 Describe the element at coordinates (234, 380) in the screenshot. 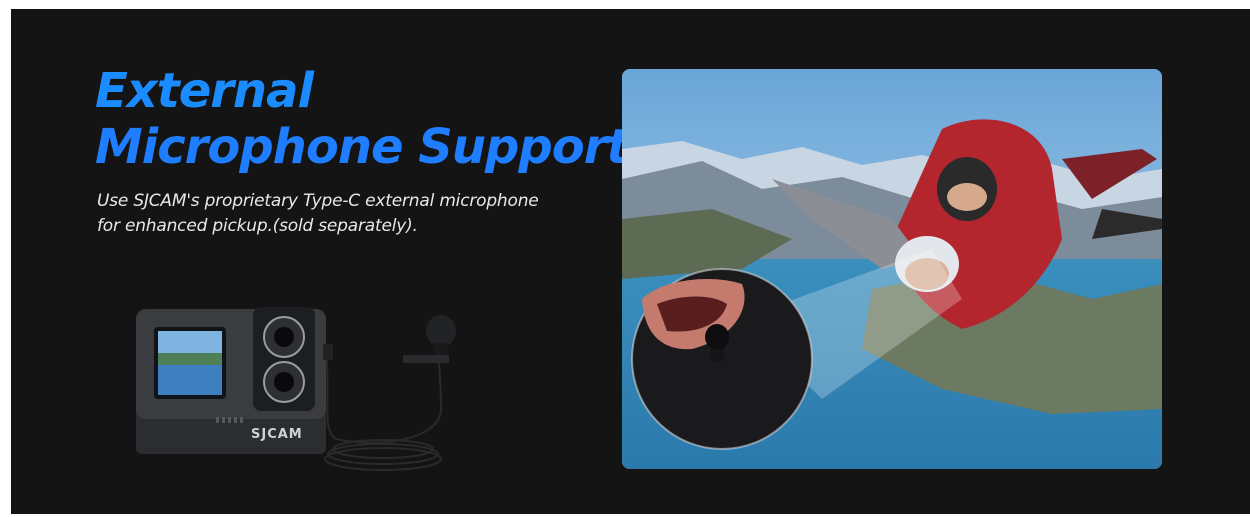

I see `action-camera-icon` at that location.